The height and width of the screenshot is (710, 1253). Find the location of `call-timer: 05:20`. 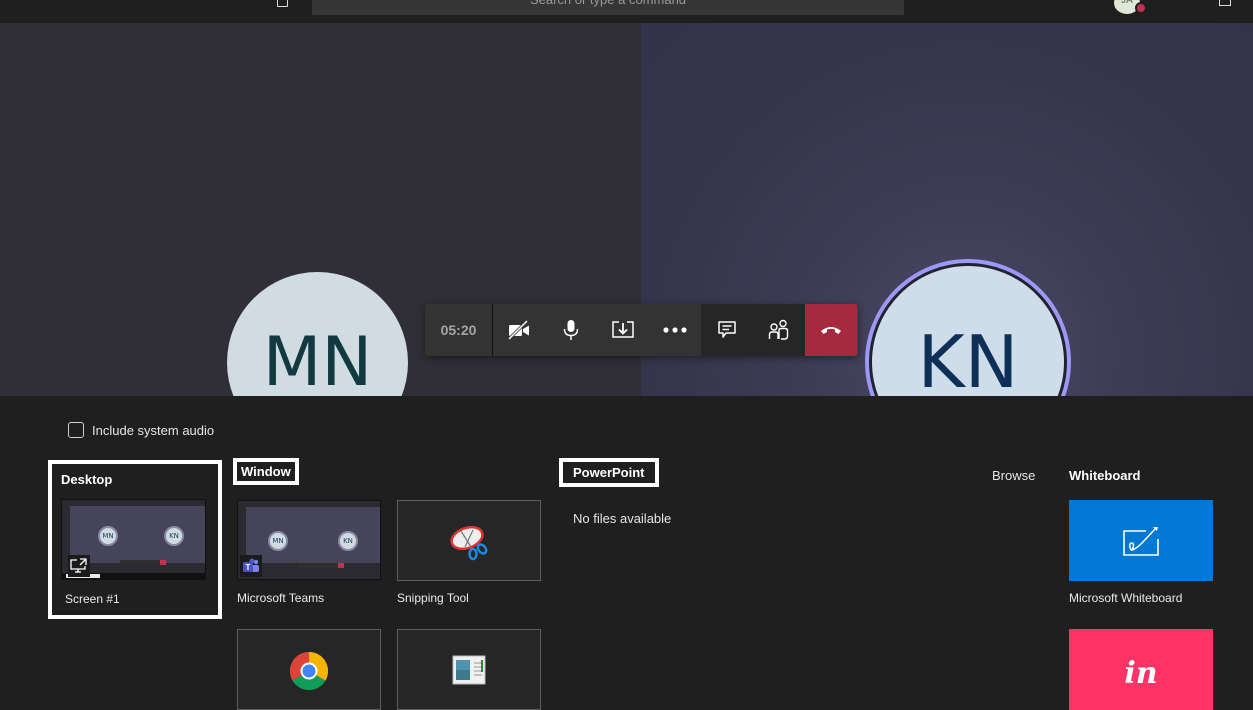

call-timer: 05:20 is located at coordinates (459, 330).